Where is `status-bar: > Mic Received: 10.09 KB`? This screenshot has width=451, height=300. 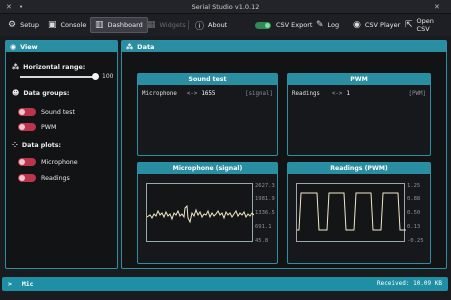
status-bar: > Mic Received: 10.09 KB is located at coordinates (225, 284).